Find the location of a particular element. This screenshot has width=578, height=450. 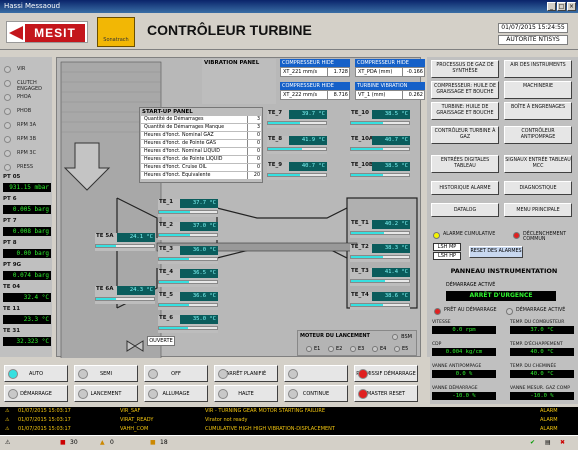

event-count-icon: ■ is located at coordinates (153, 442).